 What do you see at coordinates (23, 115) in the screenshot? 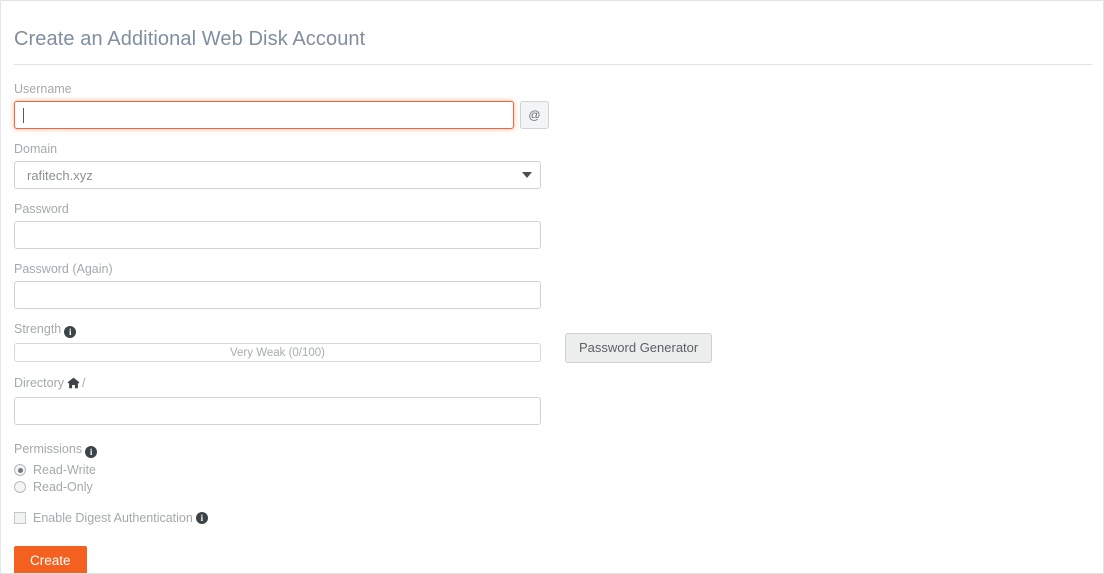
I see `text-caret` at bounding box center [23, 115].